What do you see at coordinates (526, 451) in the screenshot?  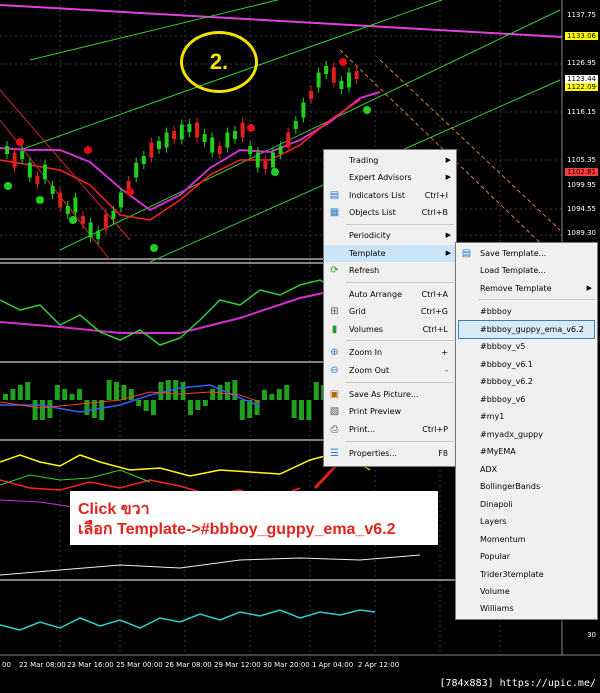 I see `submenu-item-template: #MyEMA` at bounding box center [526, 451].